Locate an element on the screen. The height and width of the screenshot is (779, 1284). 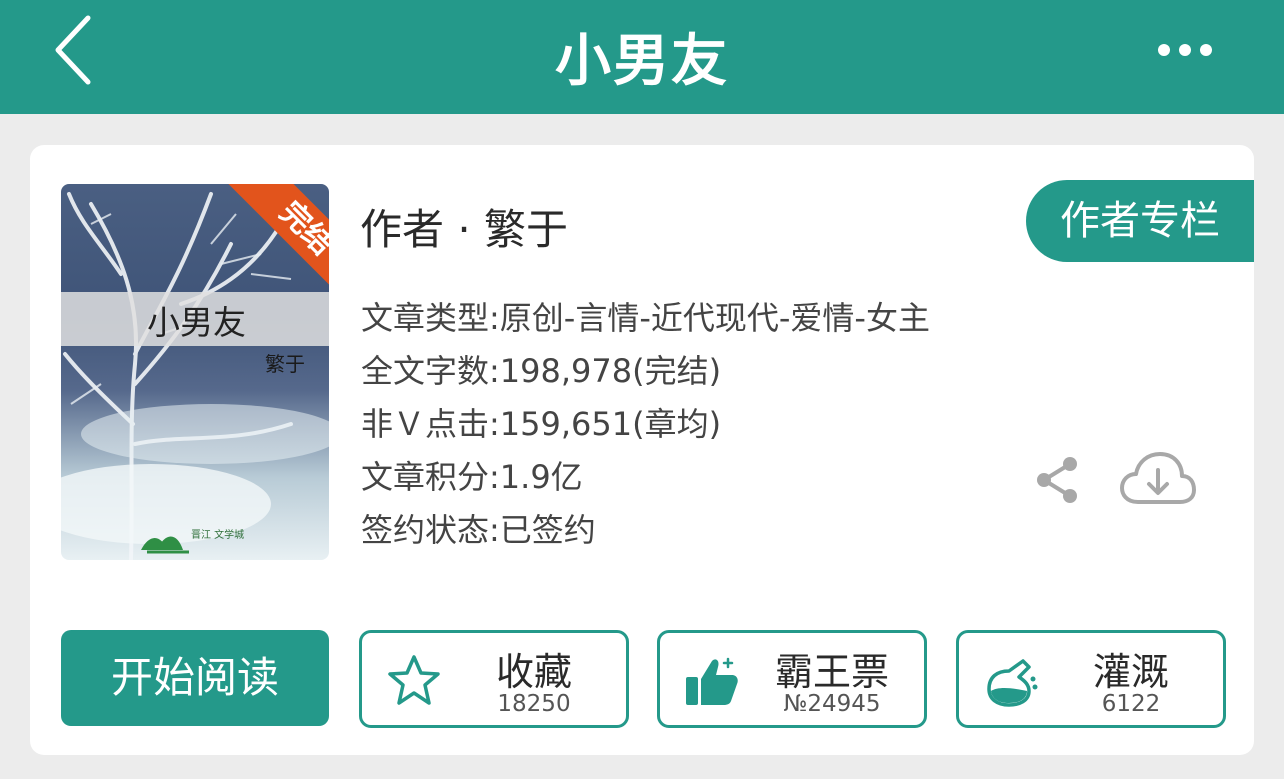
star-icon is located at coordinates (414, 680).